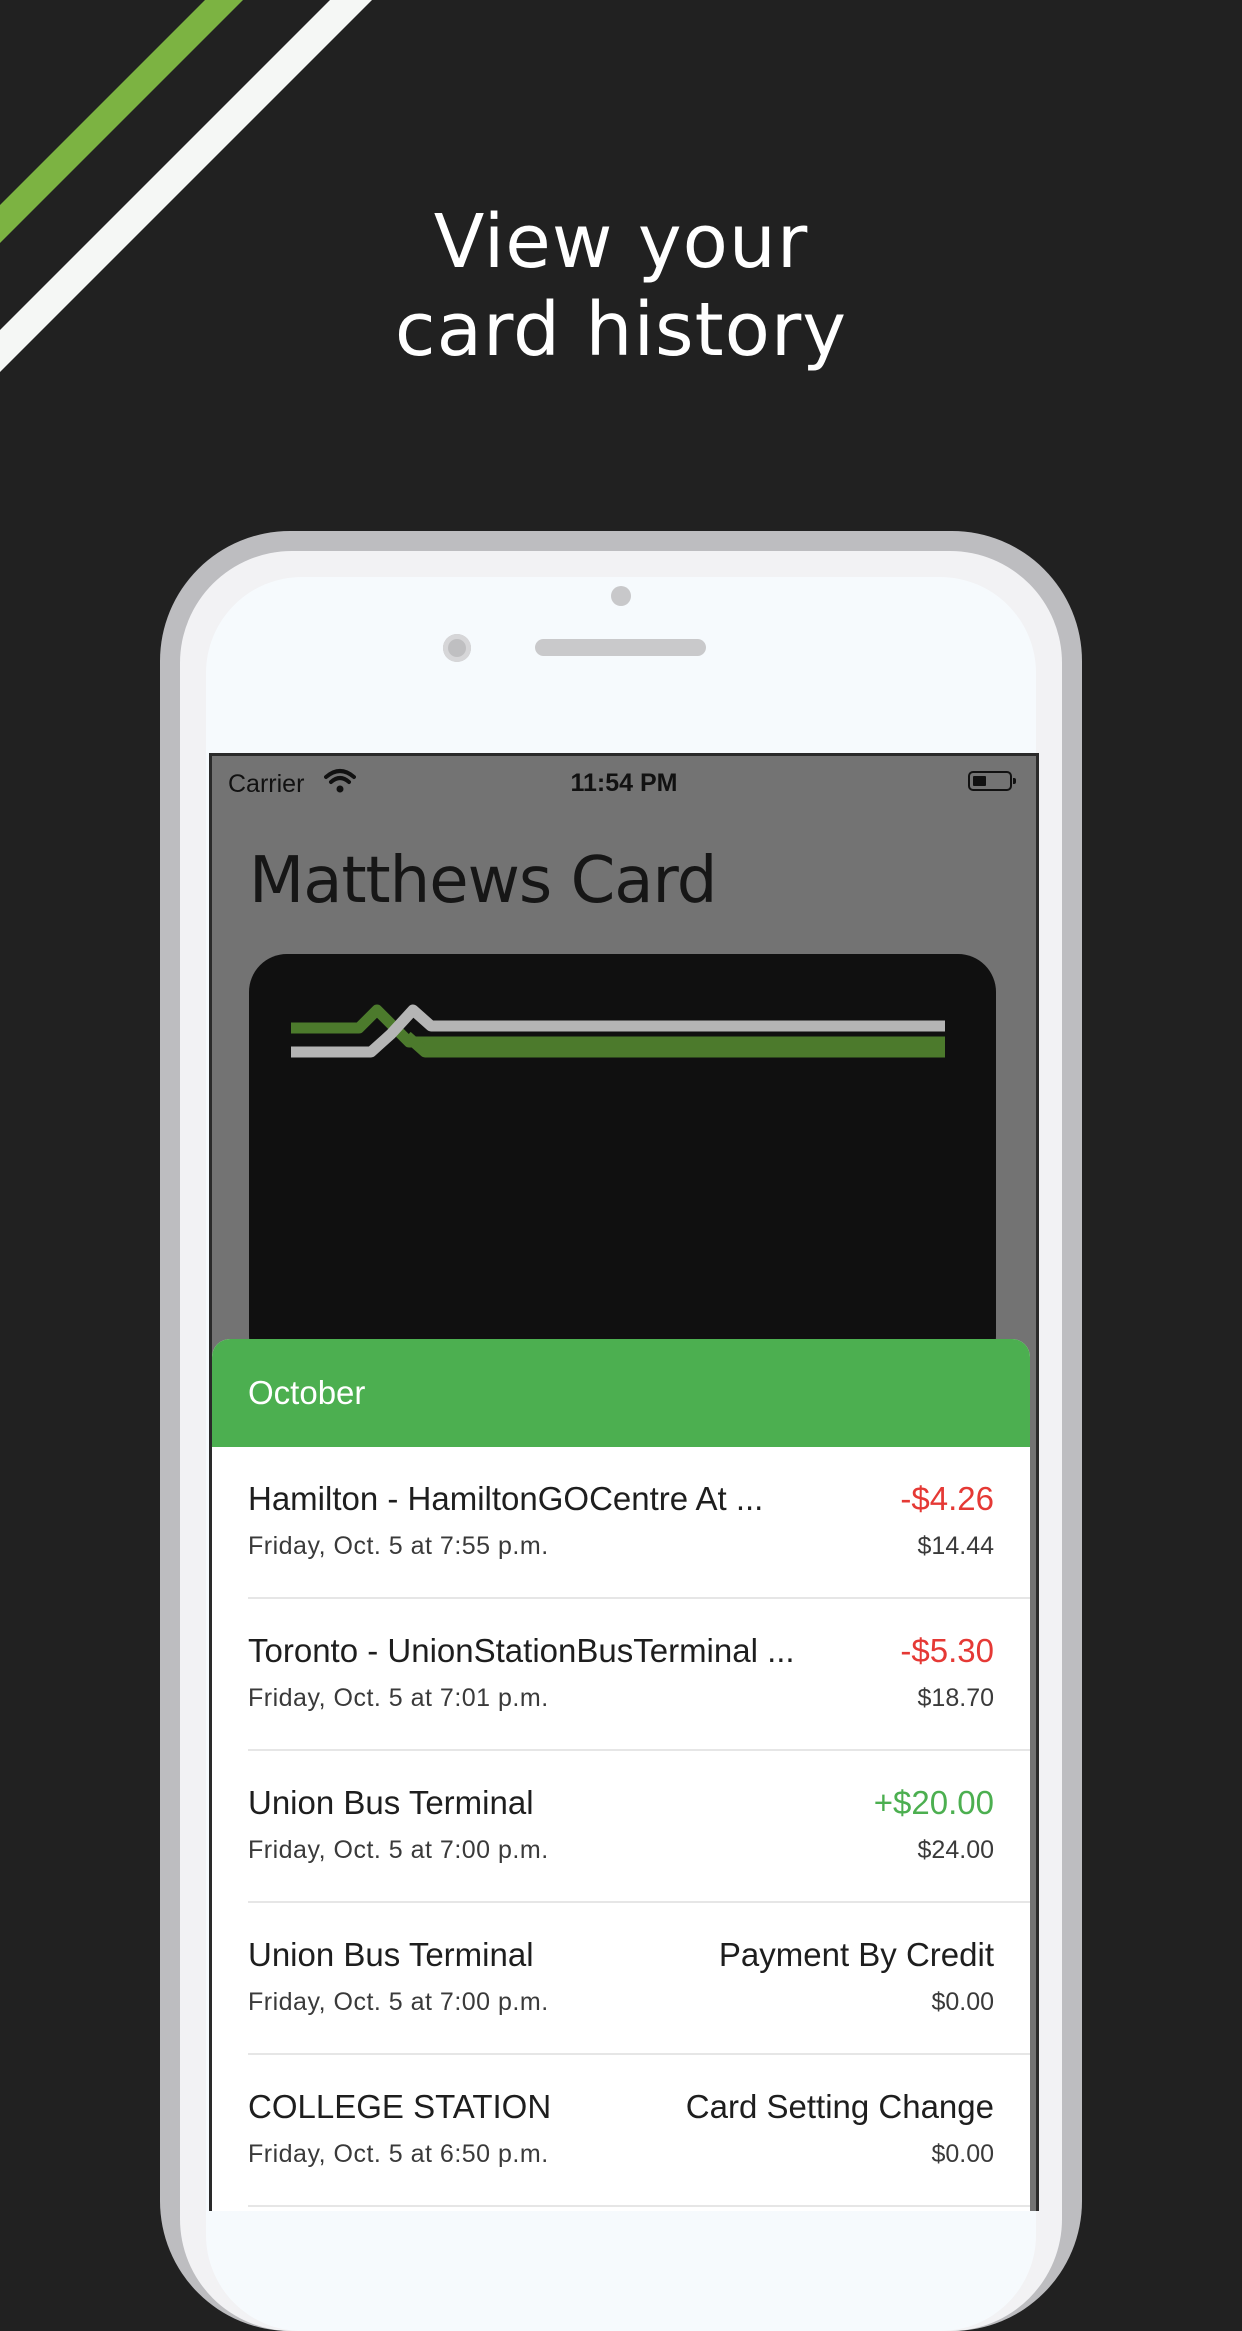  I want to click on transaction-balance: $18.70, so click(955, 1698).